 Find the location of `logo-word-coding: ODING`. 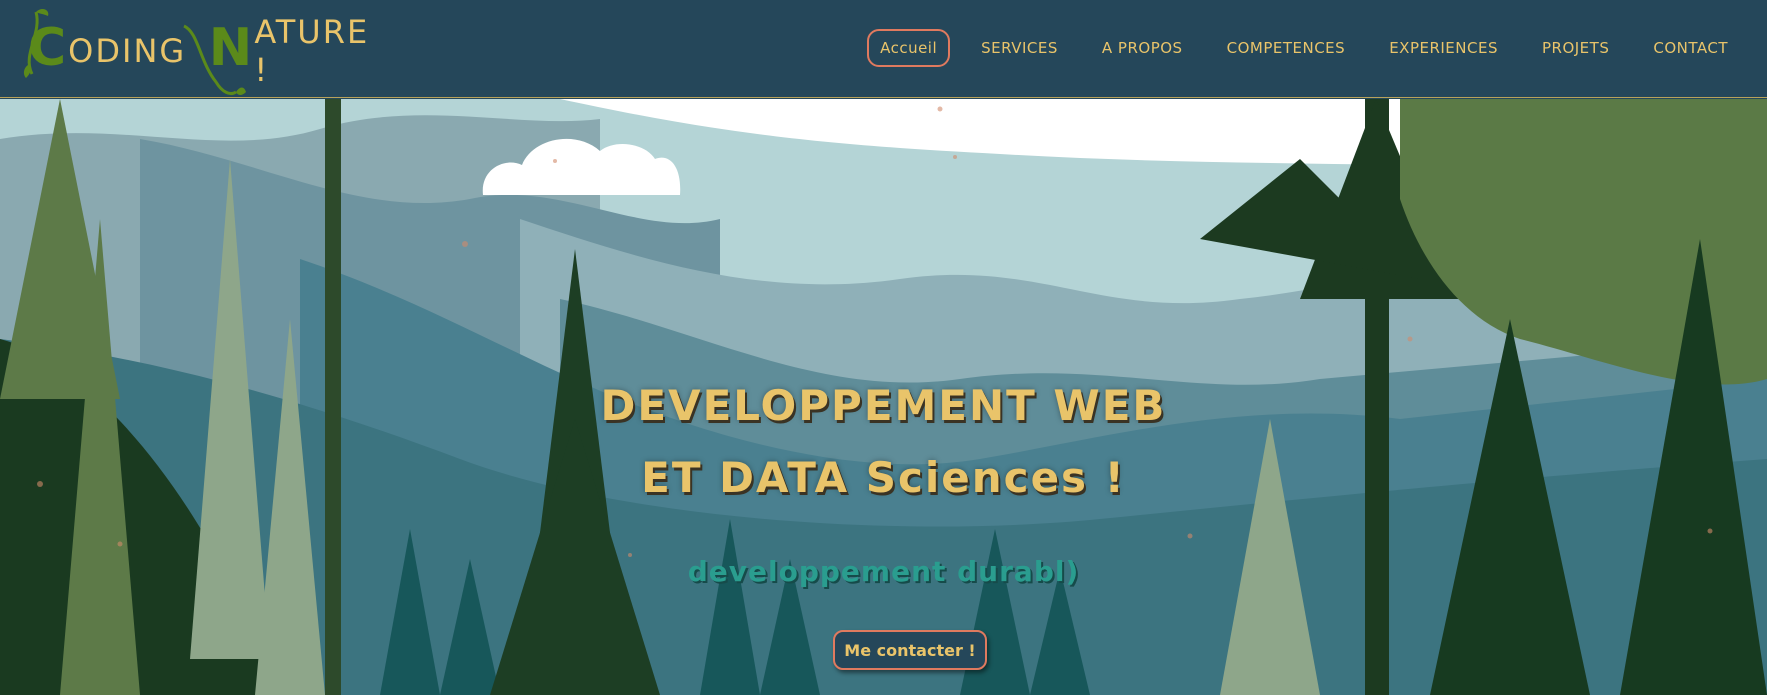

logo-word-coding: ODING is located at coordinates (127, 51).